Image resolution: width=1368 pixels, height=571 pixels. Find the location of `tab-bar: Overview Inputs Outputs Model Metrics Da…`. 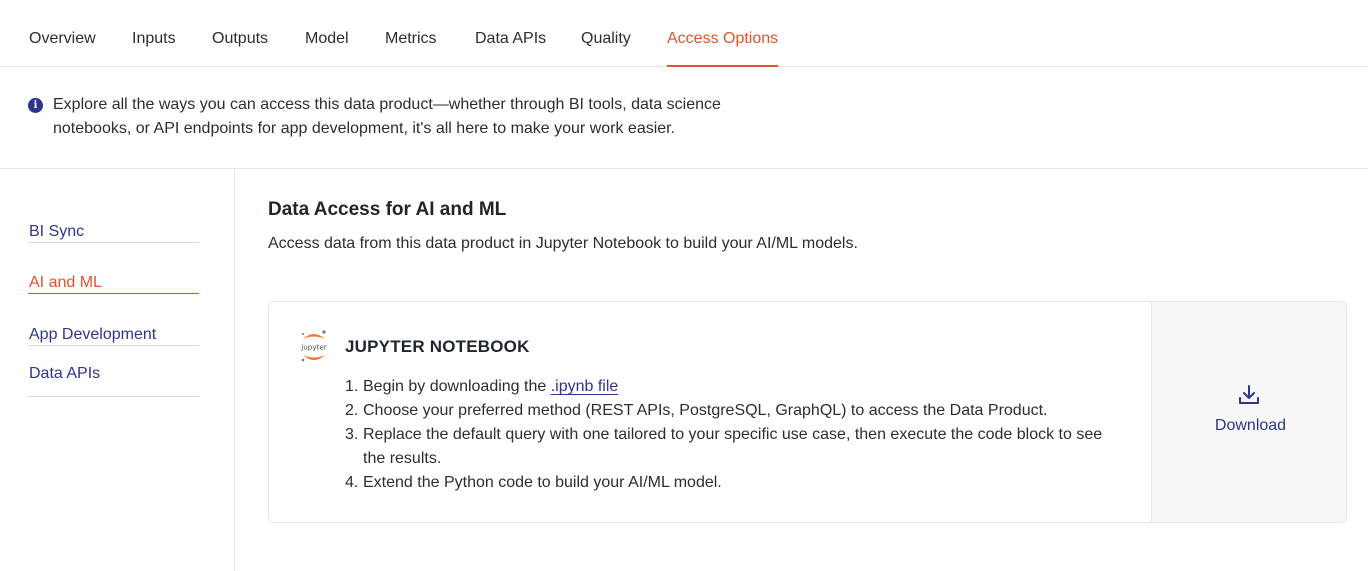

tab-bar: Overview Inputs Outputs Model Metrics Da… is located at coordinates (684, 33).